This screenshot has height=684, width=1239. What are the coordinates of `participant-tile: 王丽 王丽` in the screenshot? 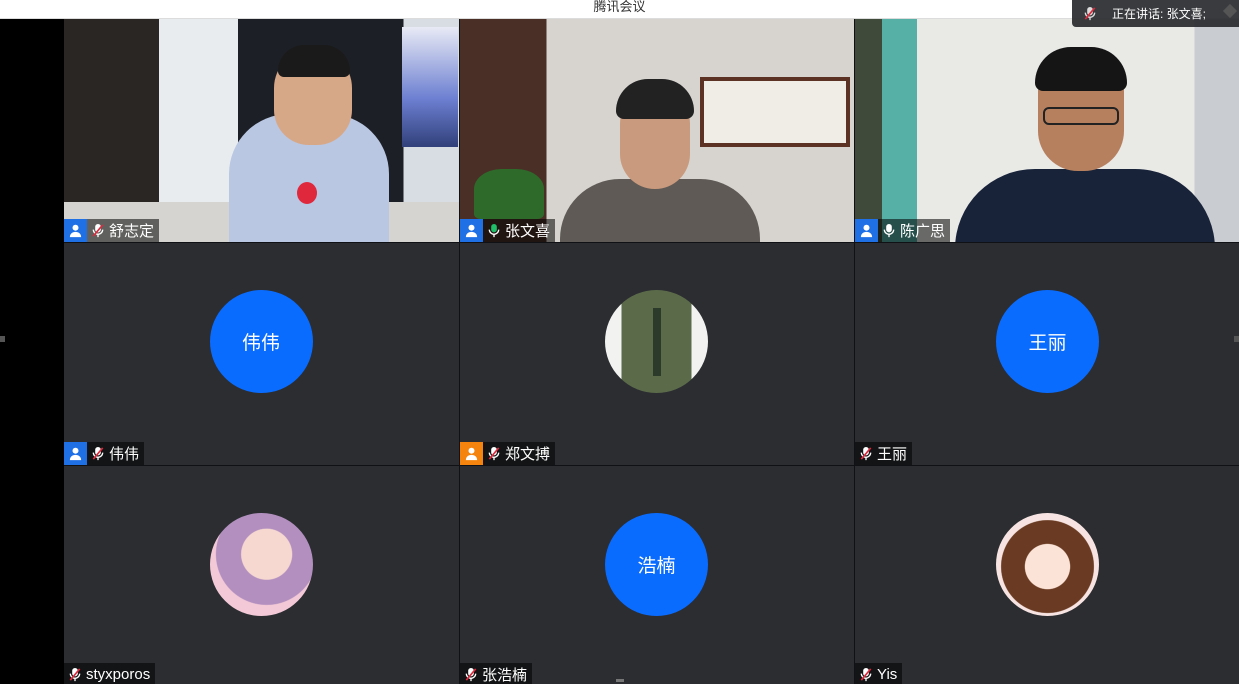 It's located at (1047, 354).